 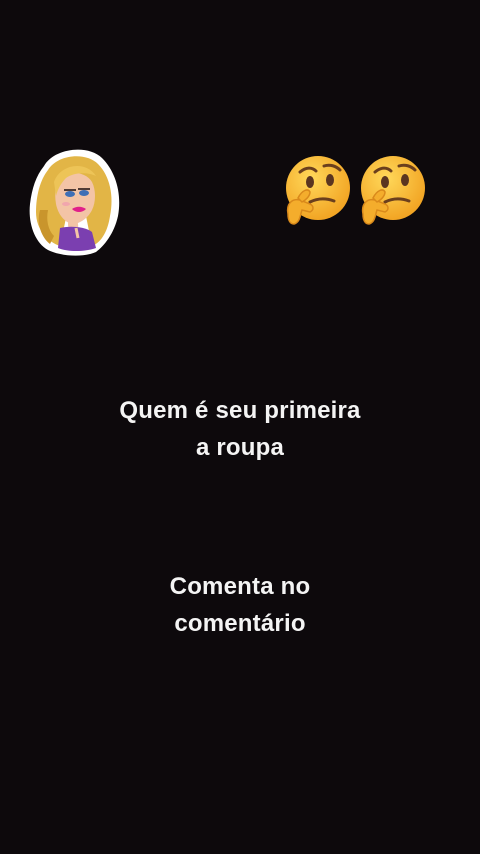 I want to click on comment-caption: Comenta no comentário, so click(x=240, y=605).